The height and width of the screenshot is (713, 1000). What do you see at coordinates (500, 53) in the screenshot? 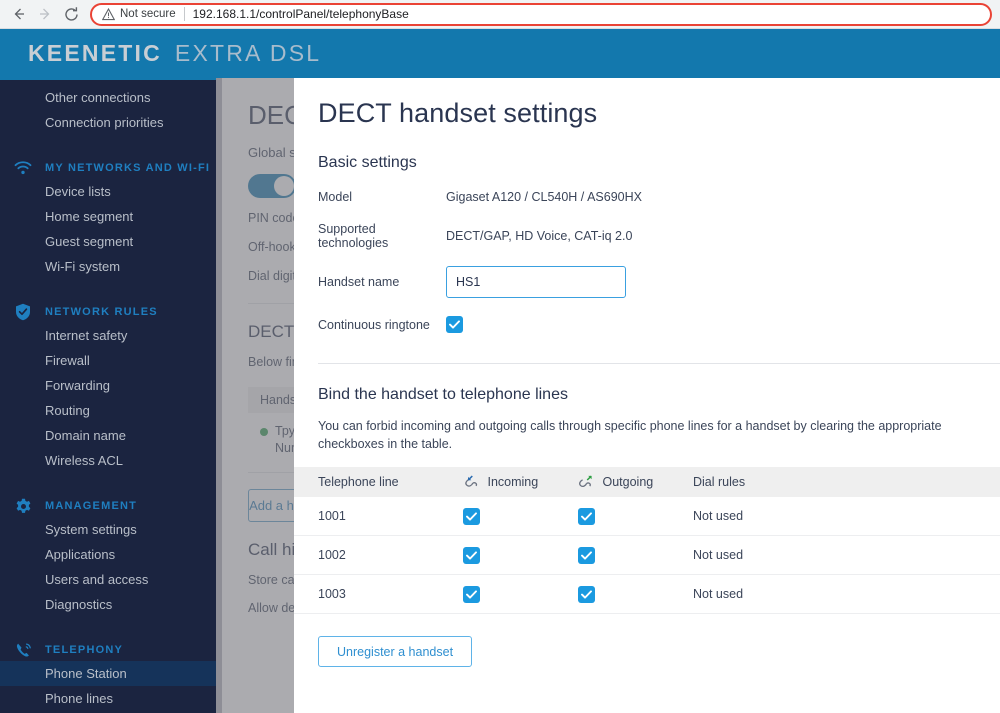
I see `app-header: KEENETIC EXTRA DSL` at bounding box center [500, 53].